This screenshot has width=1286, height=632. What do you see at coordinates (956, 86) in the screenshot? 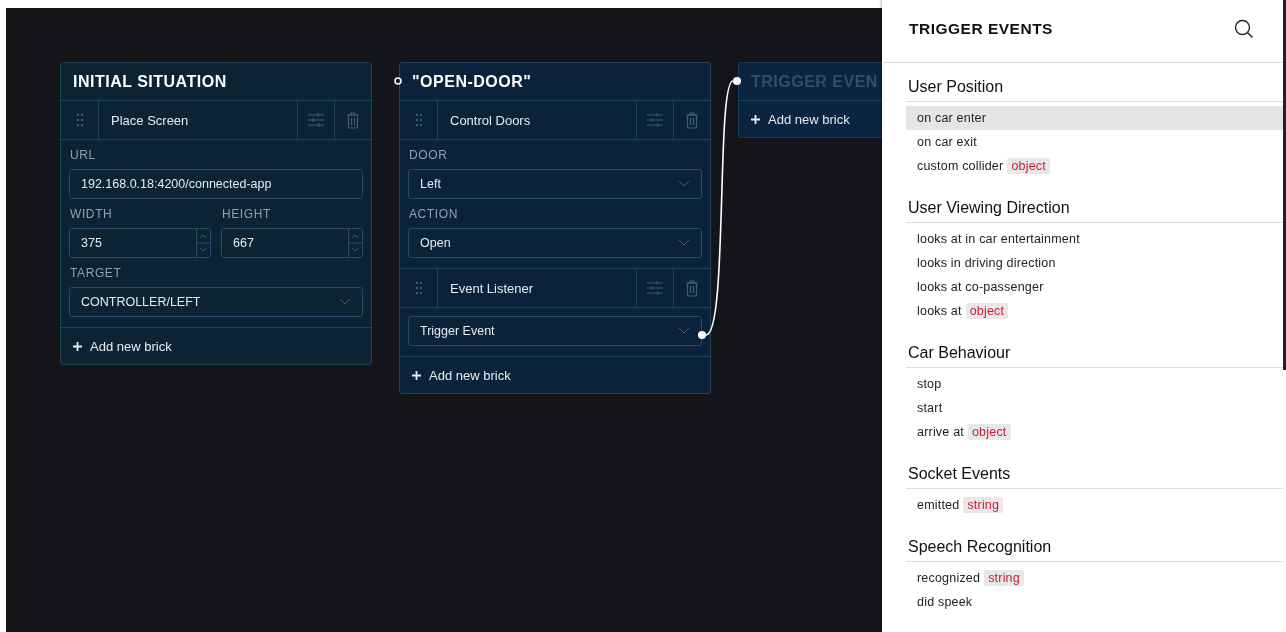
I see `section-heading: User Position` at bounding box center [956, 86].